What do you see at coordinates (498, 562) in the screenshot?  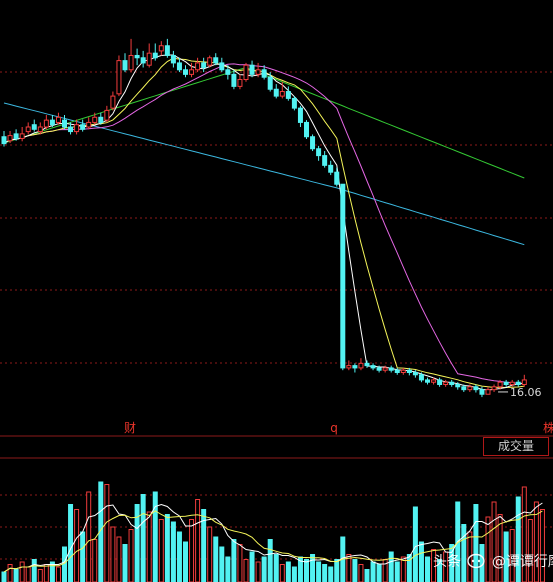 I see `watermark-at: @` at bounding box center [498, 562].